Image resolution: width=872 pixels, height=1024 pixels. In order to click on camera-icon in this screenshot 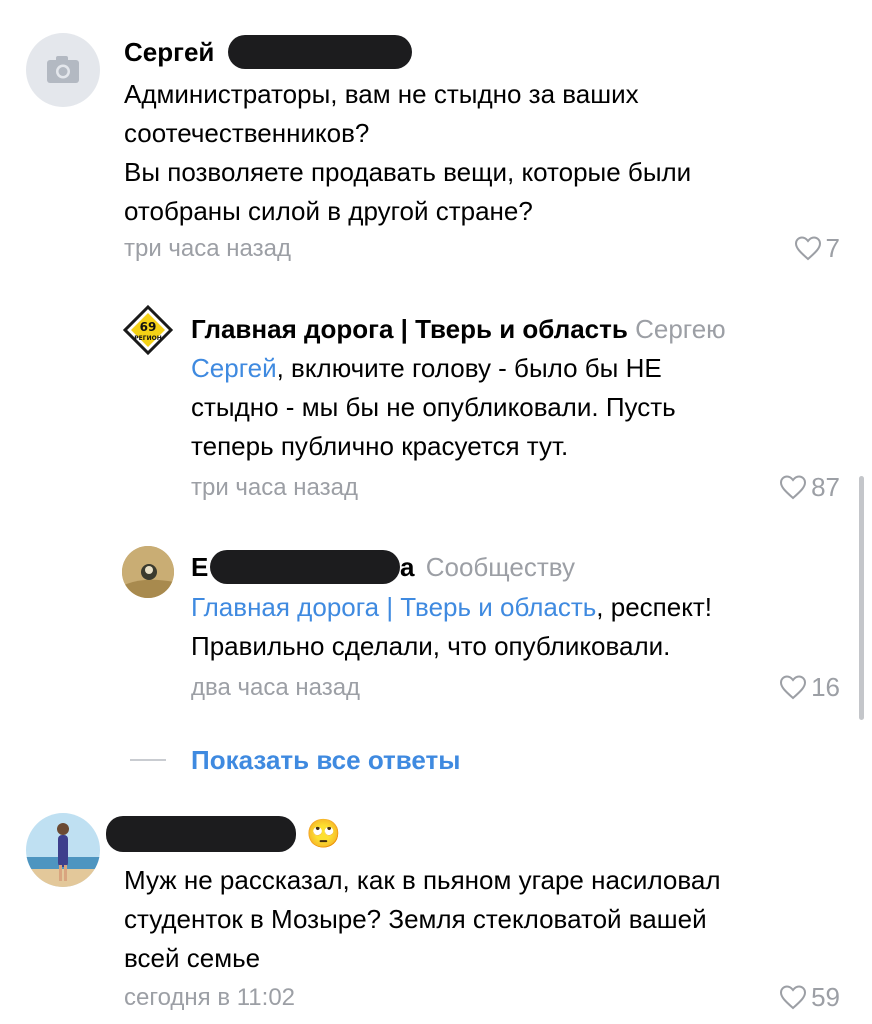, I will do `click(63, 69)`.